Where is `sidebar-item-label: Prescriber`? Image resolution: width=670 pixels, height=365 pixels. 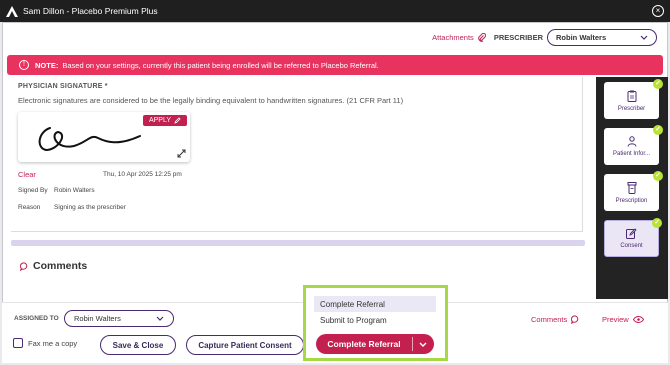
sidebar-item-label: Prescriber is located at coordinates (631, 108).